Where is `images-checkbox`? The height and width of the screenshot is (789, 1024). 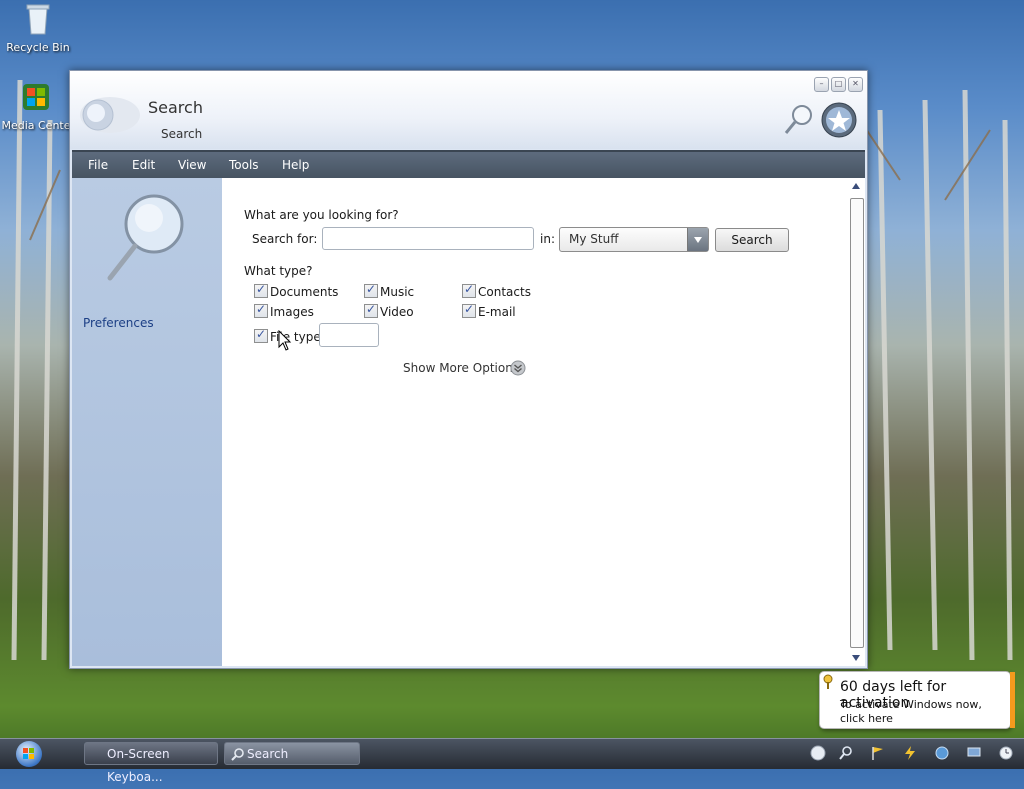 images-checkbox is located at coordinates (261, 310).